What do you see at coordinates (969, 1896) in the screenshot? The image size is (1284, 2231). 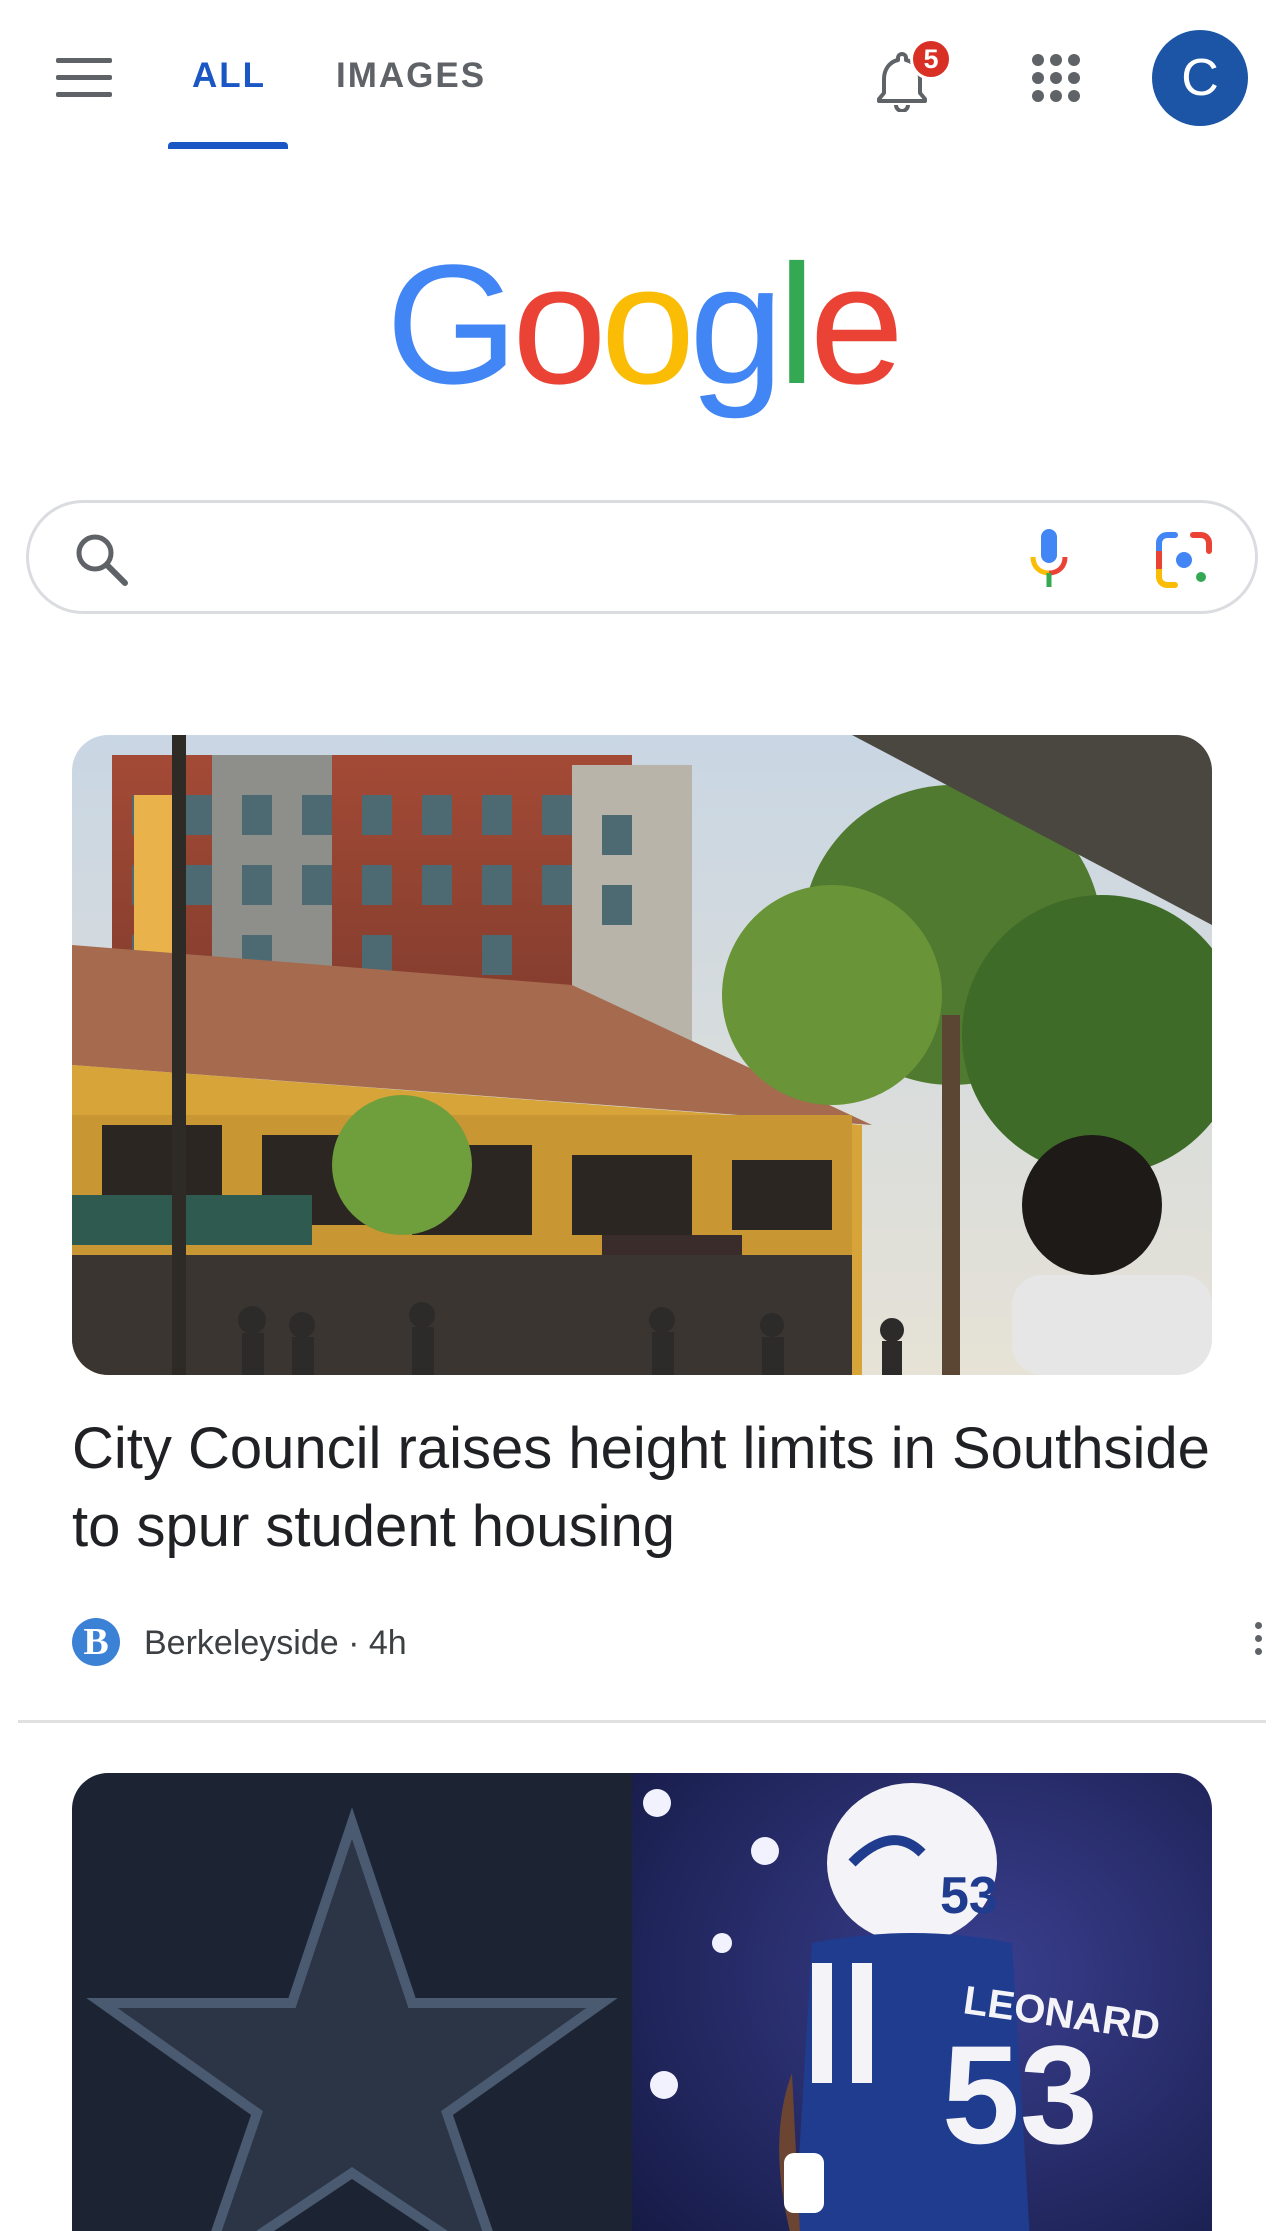 I see `helmet-number: 53` at bounding box center [969, 1896].